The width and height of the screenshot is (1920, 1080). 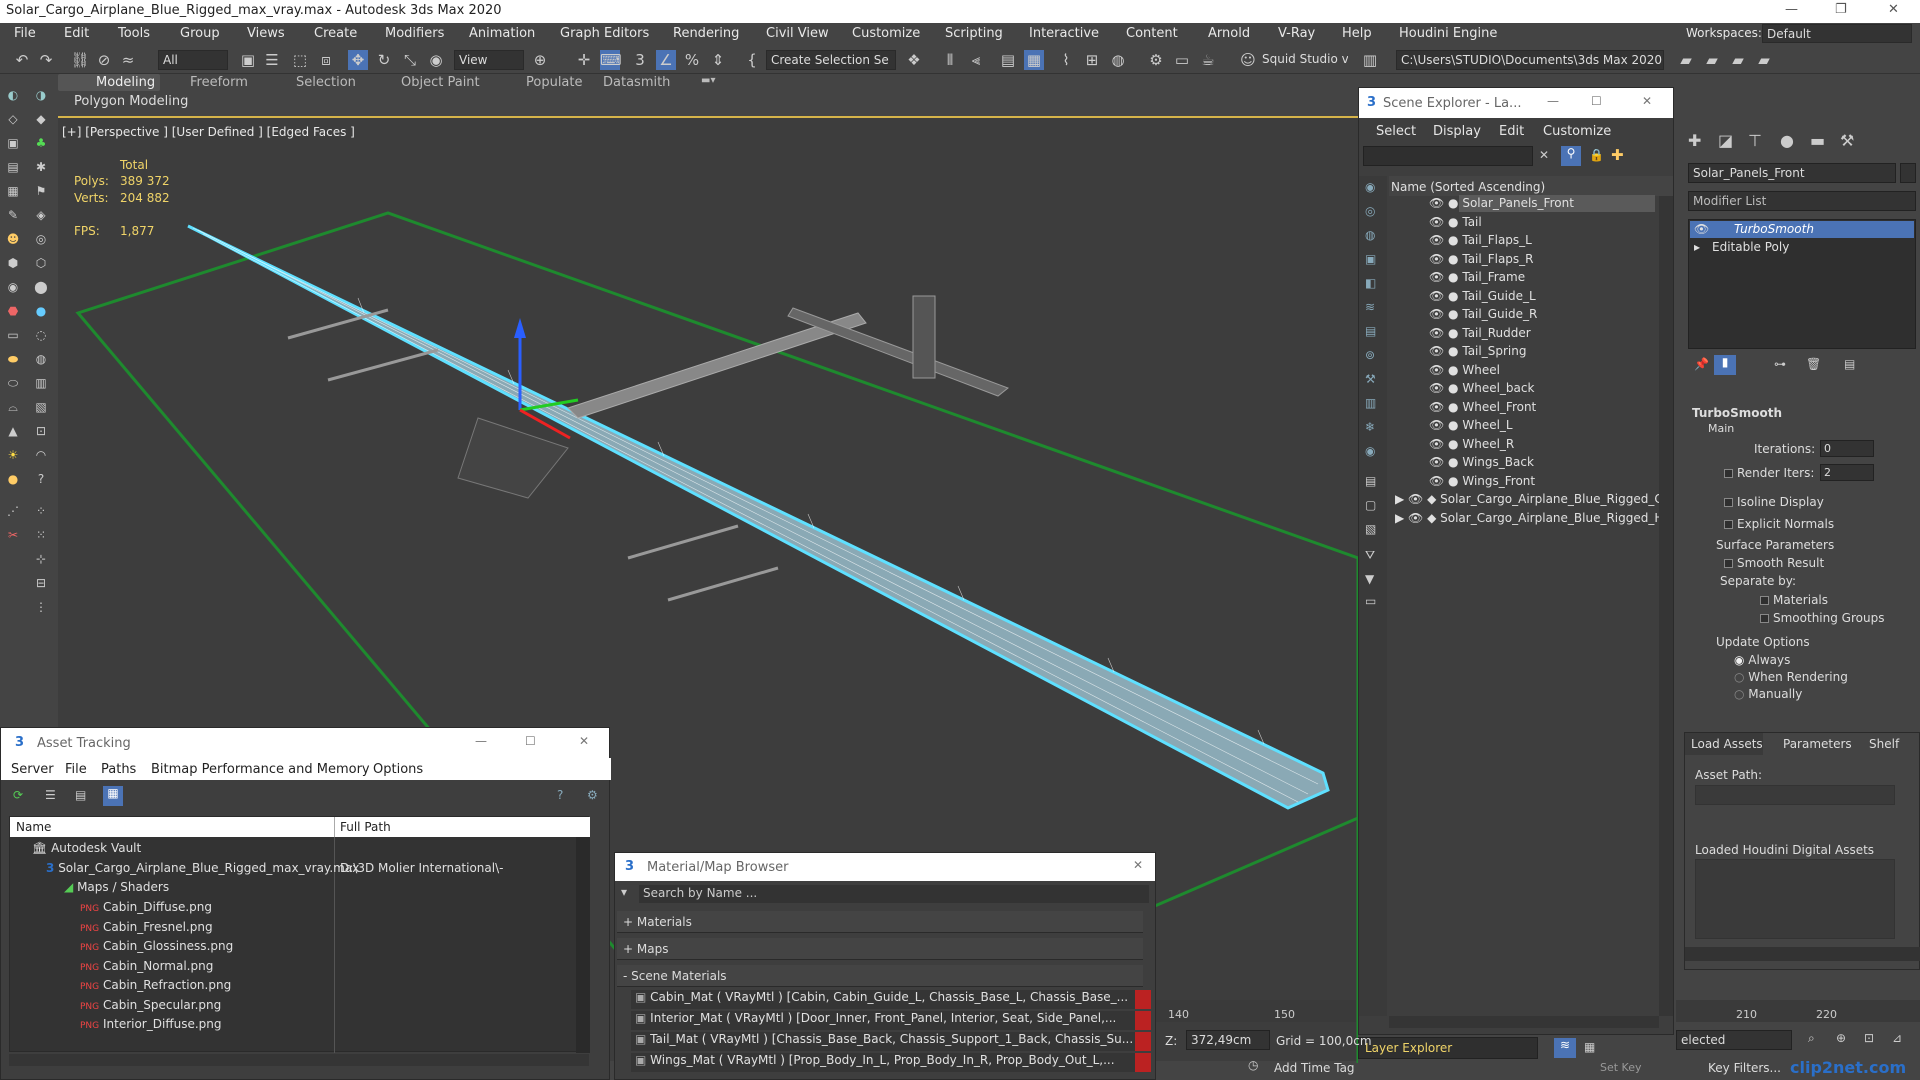 What do you see at coordinates (1774, 563) in the screenshot?
I see `smooth-result-row: Smooth Result` at bounding box center [1774, 563].